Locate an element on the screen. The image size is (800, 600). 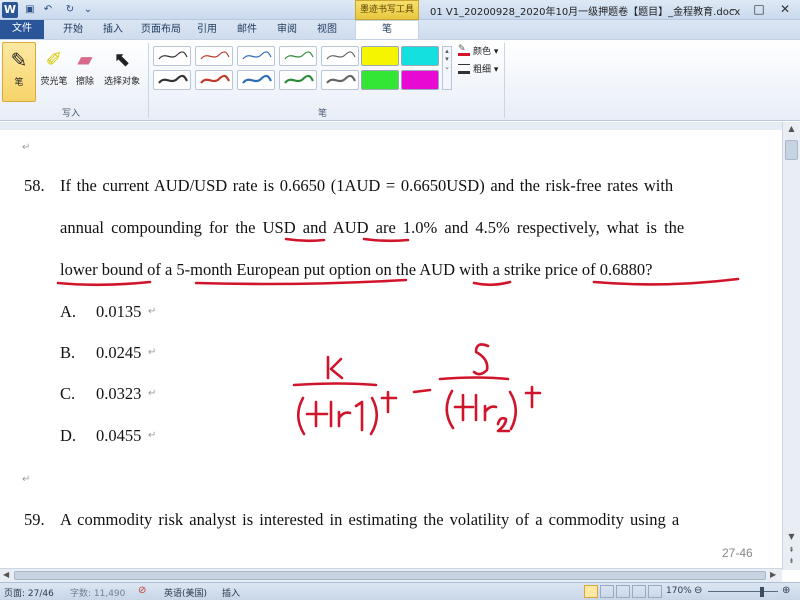
tab-file: 文件 is located at coordinates (22, 29).